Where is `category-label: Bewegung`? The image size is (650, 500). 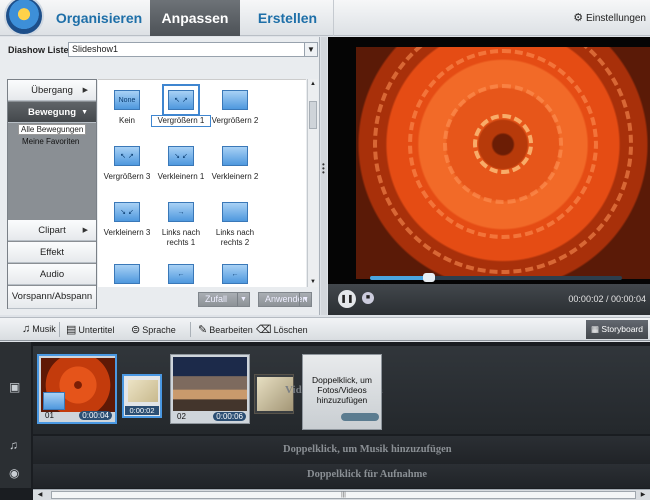
category-label: Bewegung is located at coordinates (52, 112).